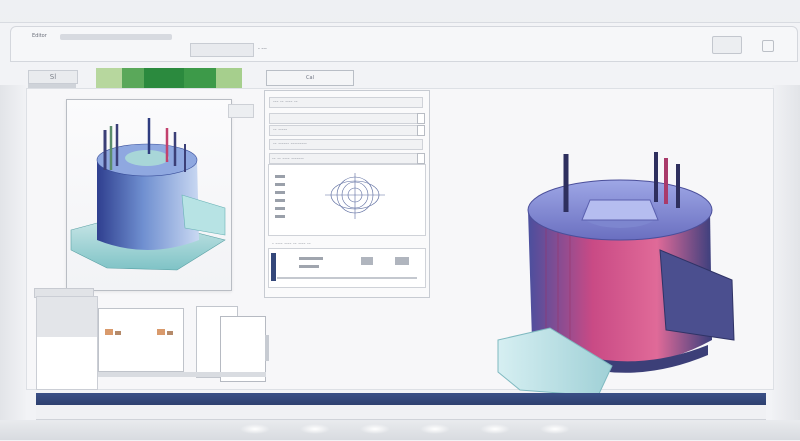 The height and width of the screenshot is (441, 800). Describe the element at coordinates (241, 111) in the screenshot. I see `viewport-tab` at that location.